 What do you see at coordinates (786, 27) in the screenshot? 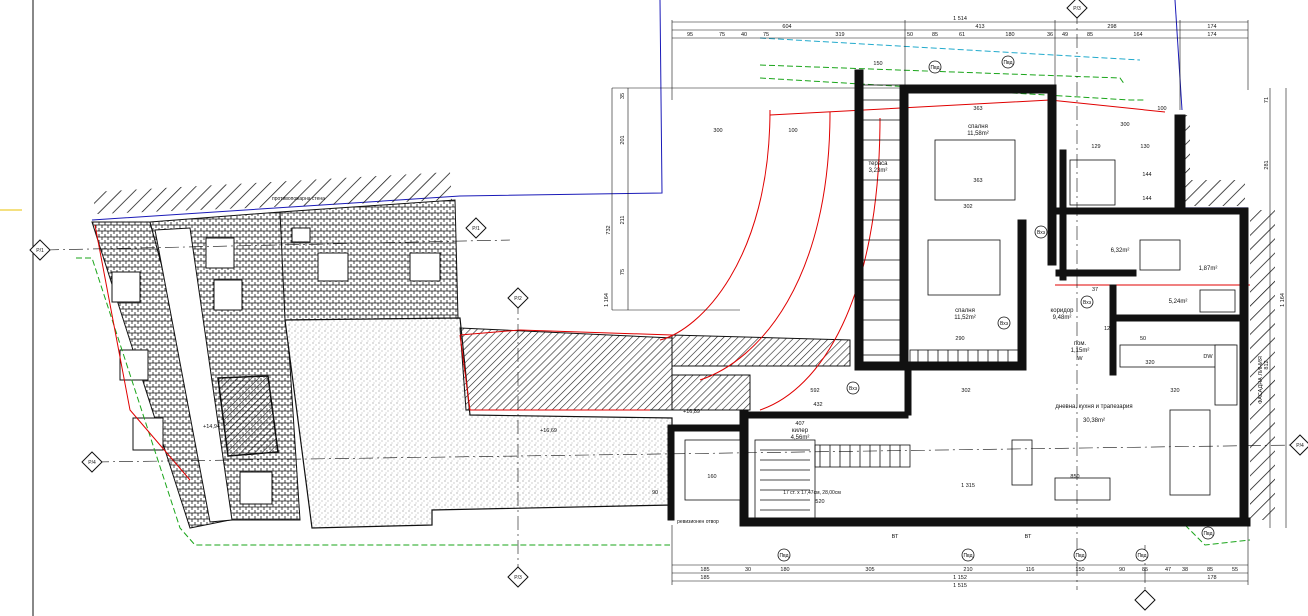
I see `svg-text: 604` at bounding box center [786, 27].